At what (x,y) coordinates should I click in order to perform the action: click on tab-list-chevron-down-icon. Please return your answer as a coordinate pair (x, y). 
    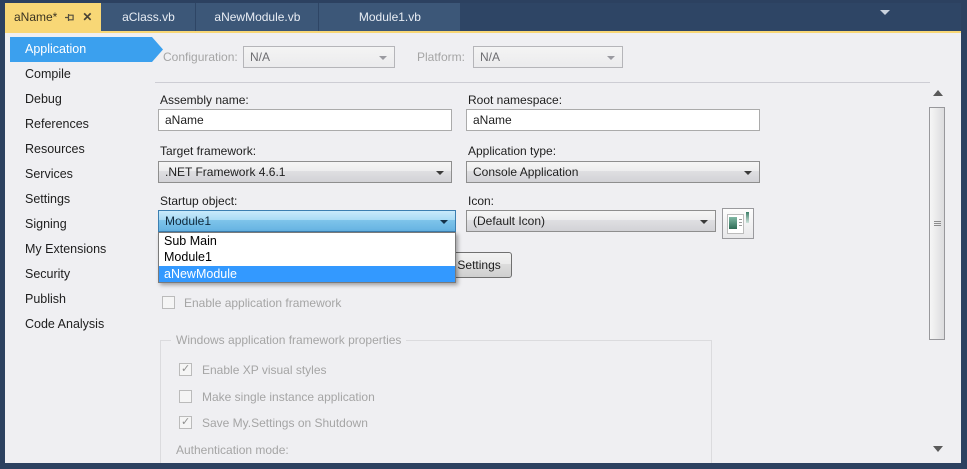
    Looking at the image, I should click on (885, 12).